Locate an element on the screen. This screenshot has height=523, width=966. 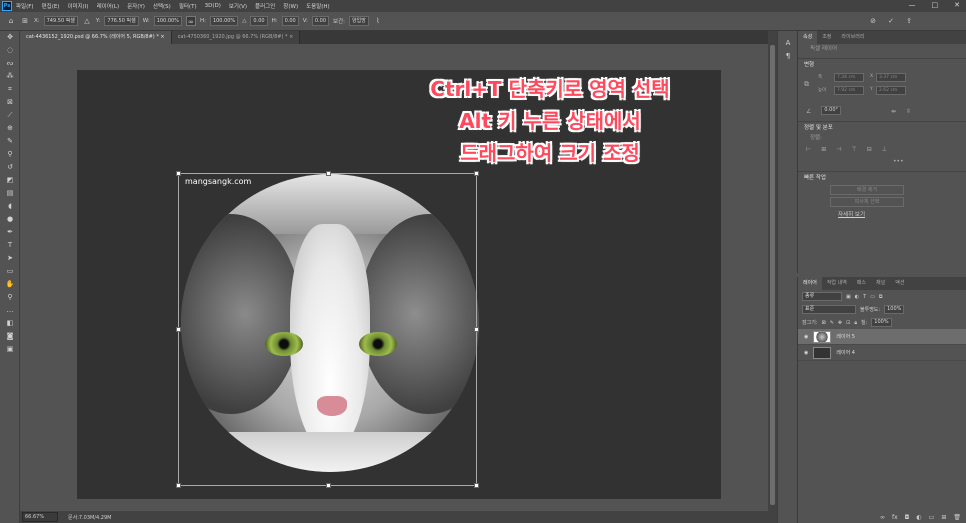
lasso-tool-icon: ᔓ is located at coordinates (10, 63).